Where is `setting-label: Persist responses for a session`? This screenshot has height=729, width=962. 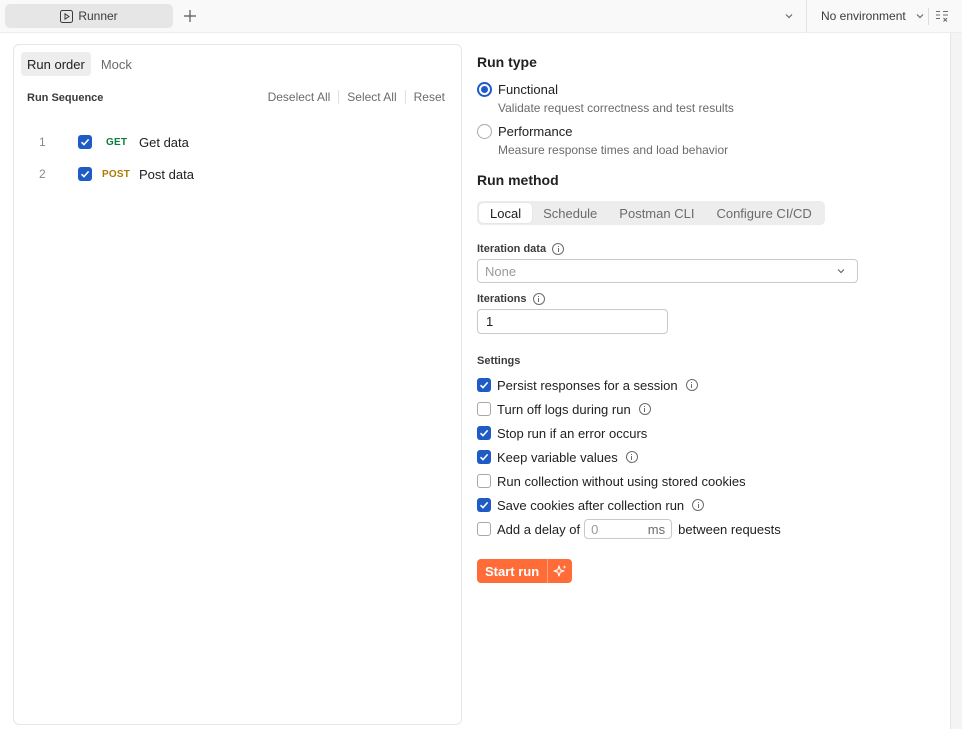
setting-label: Persist responses for a session is located at coordinates (587, 385).